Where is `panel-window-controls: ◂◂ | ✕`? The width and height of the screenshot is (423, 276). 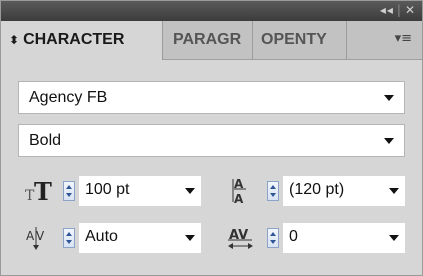 panel-window-controls: ◂◂ | ✕ is located at coordinates (397, 10).